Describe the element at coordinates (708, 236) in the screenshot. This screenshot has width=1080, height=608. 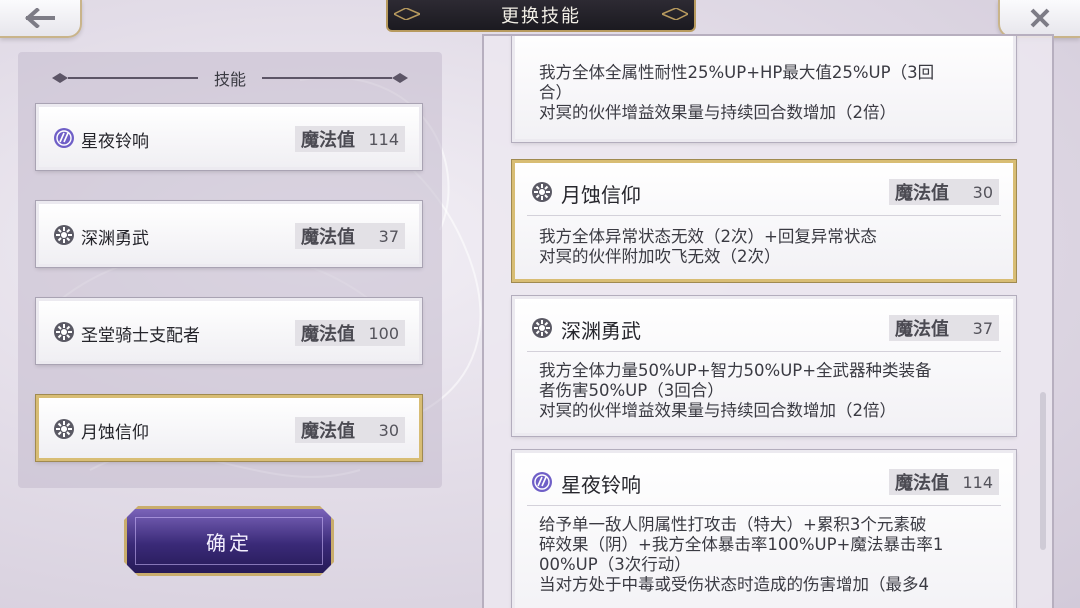
I see `description-line: 我方全体异常状态无效（2次）+回复异常状态` at that location.